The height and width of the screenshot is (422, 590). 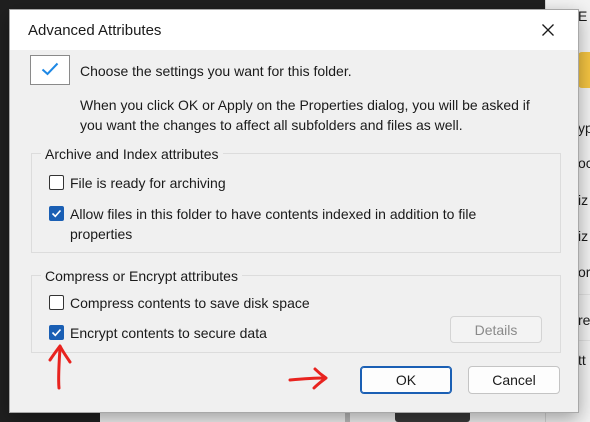 I want to click on bg-fragment: E, so click(x=583, y=16).